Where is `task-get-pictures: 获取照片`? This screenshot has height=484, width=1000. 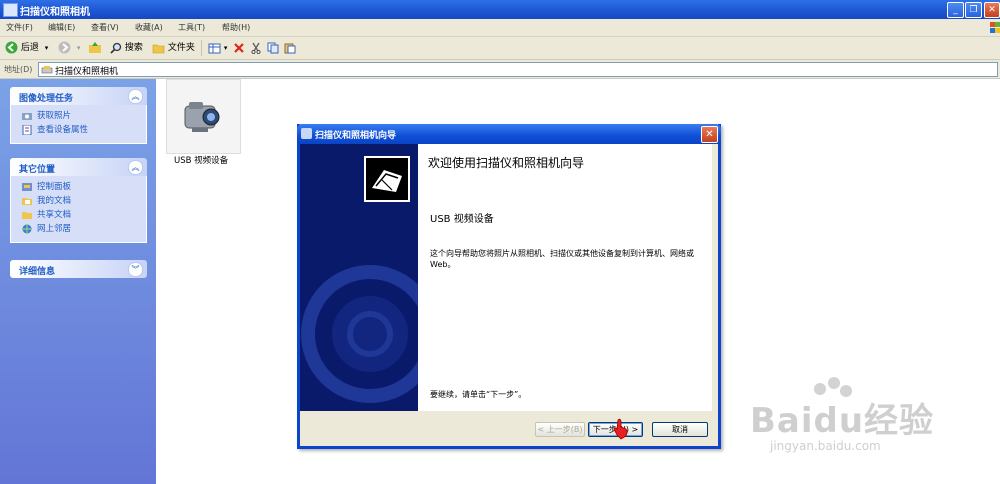
task-get-pictures: 获取照片 is located at coordinates (78, 116).